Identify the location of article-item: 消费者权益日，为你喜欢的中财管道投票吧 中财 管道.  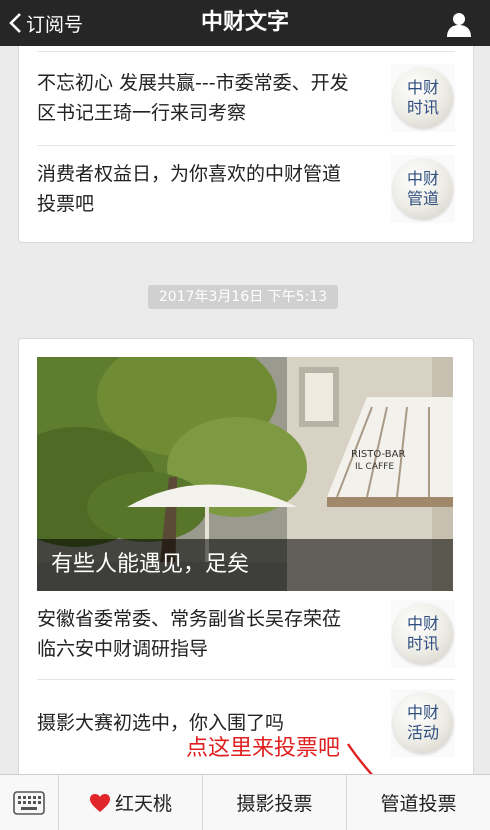
(246, 189).